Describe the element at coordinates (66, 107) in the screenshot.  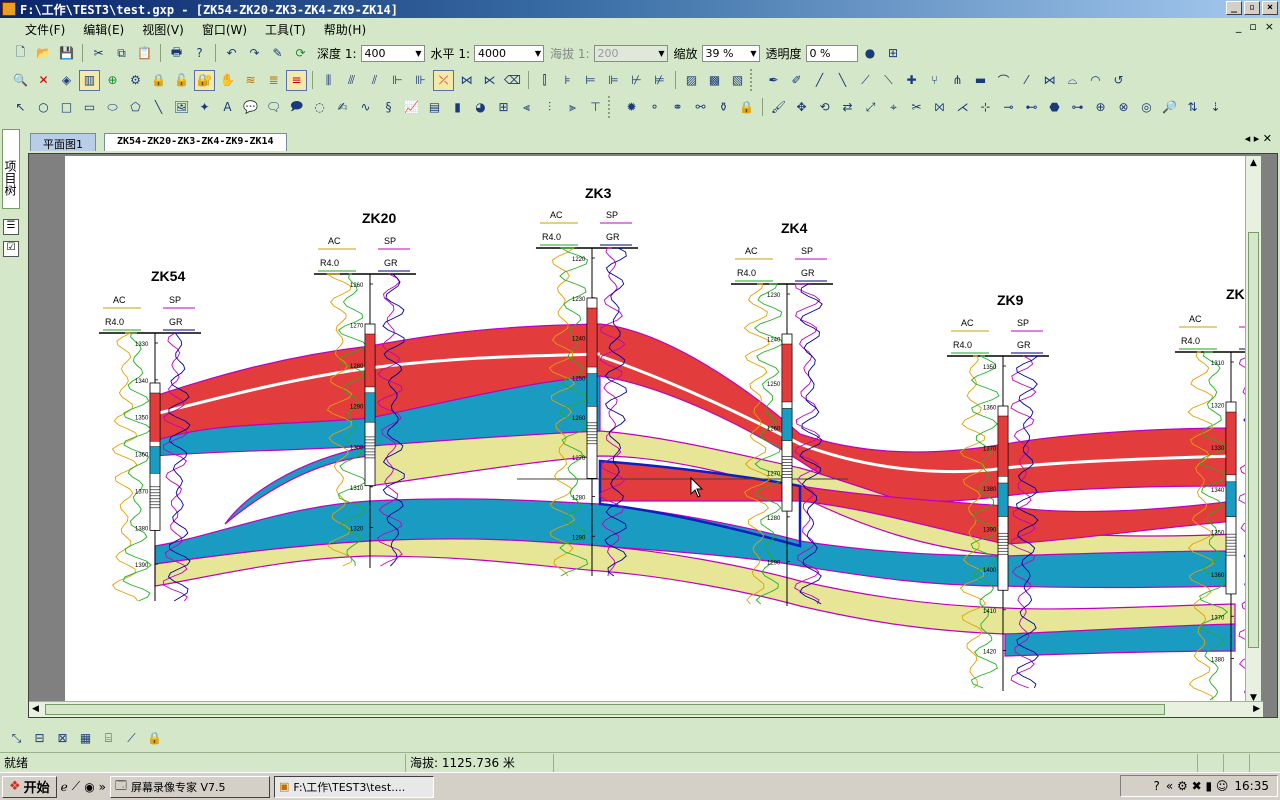
I see `square-icon: □` at that location.